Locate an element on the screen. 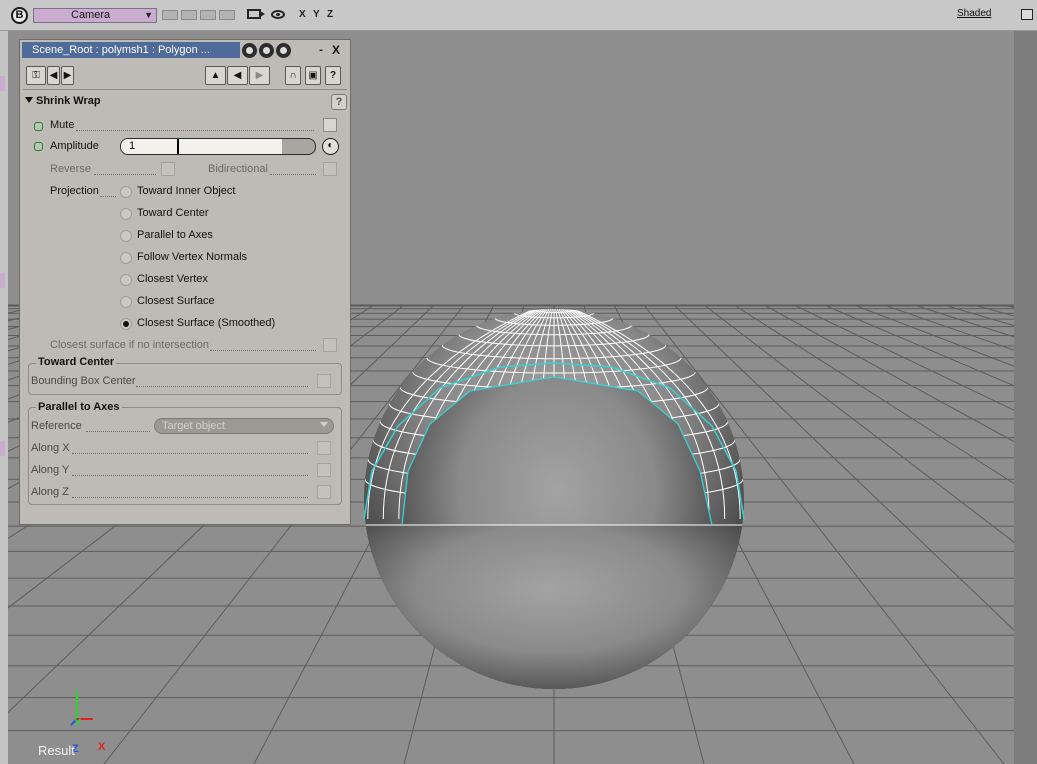  display-mode-menu: Shaded is located at coordinates (974, 13).